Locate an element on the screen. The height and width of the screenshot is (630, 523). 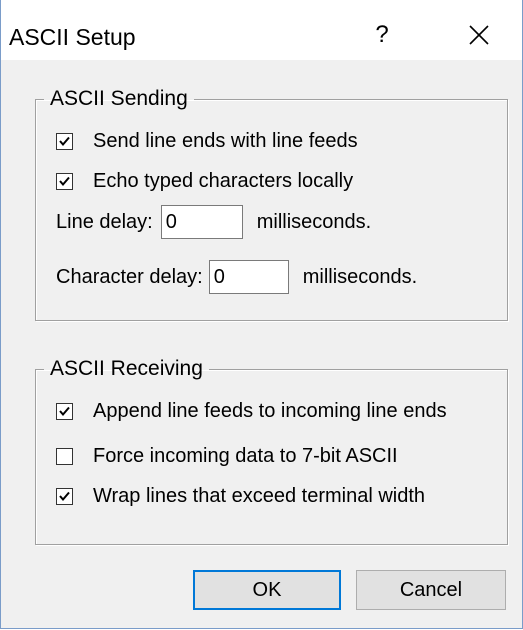
append-line-feeds-checkbox is located at coordinates (64, 411).